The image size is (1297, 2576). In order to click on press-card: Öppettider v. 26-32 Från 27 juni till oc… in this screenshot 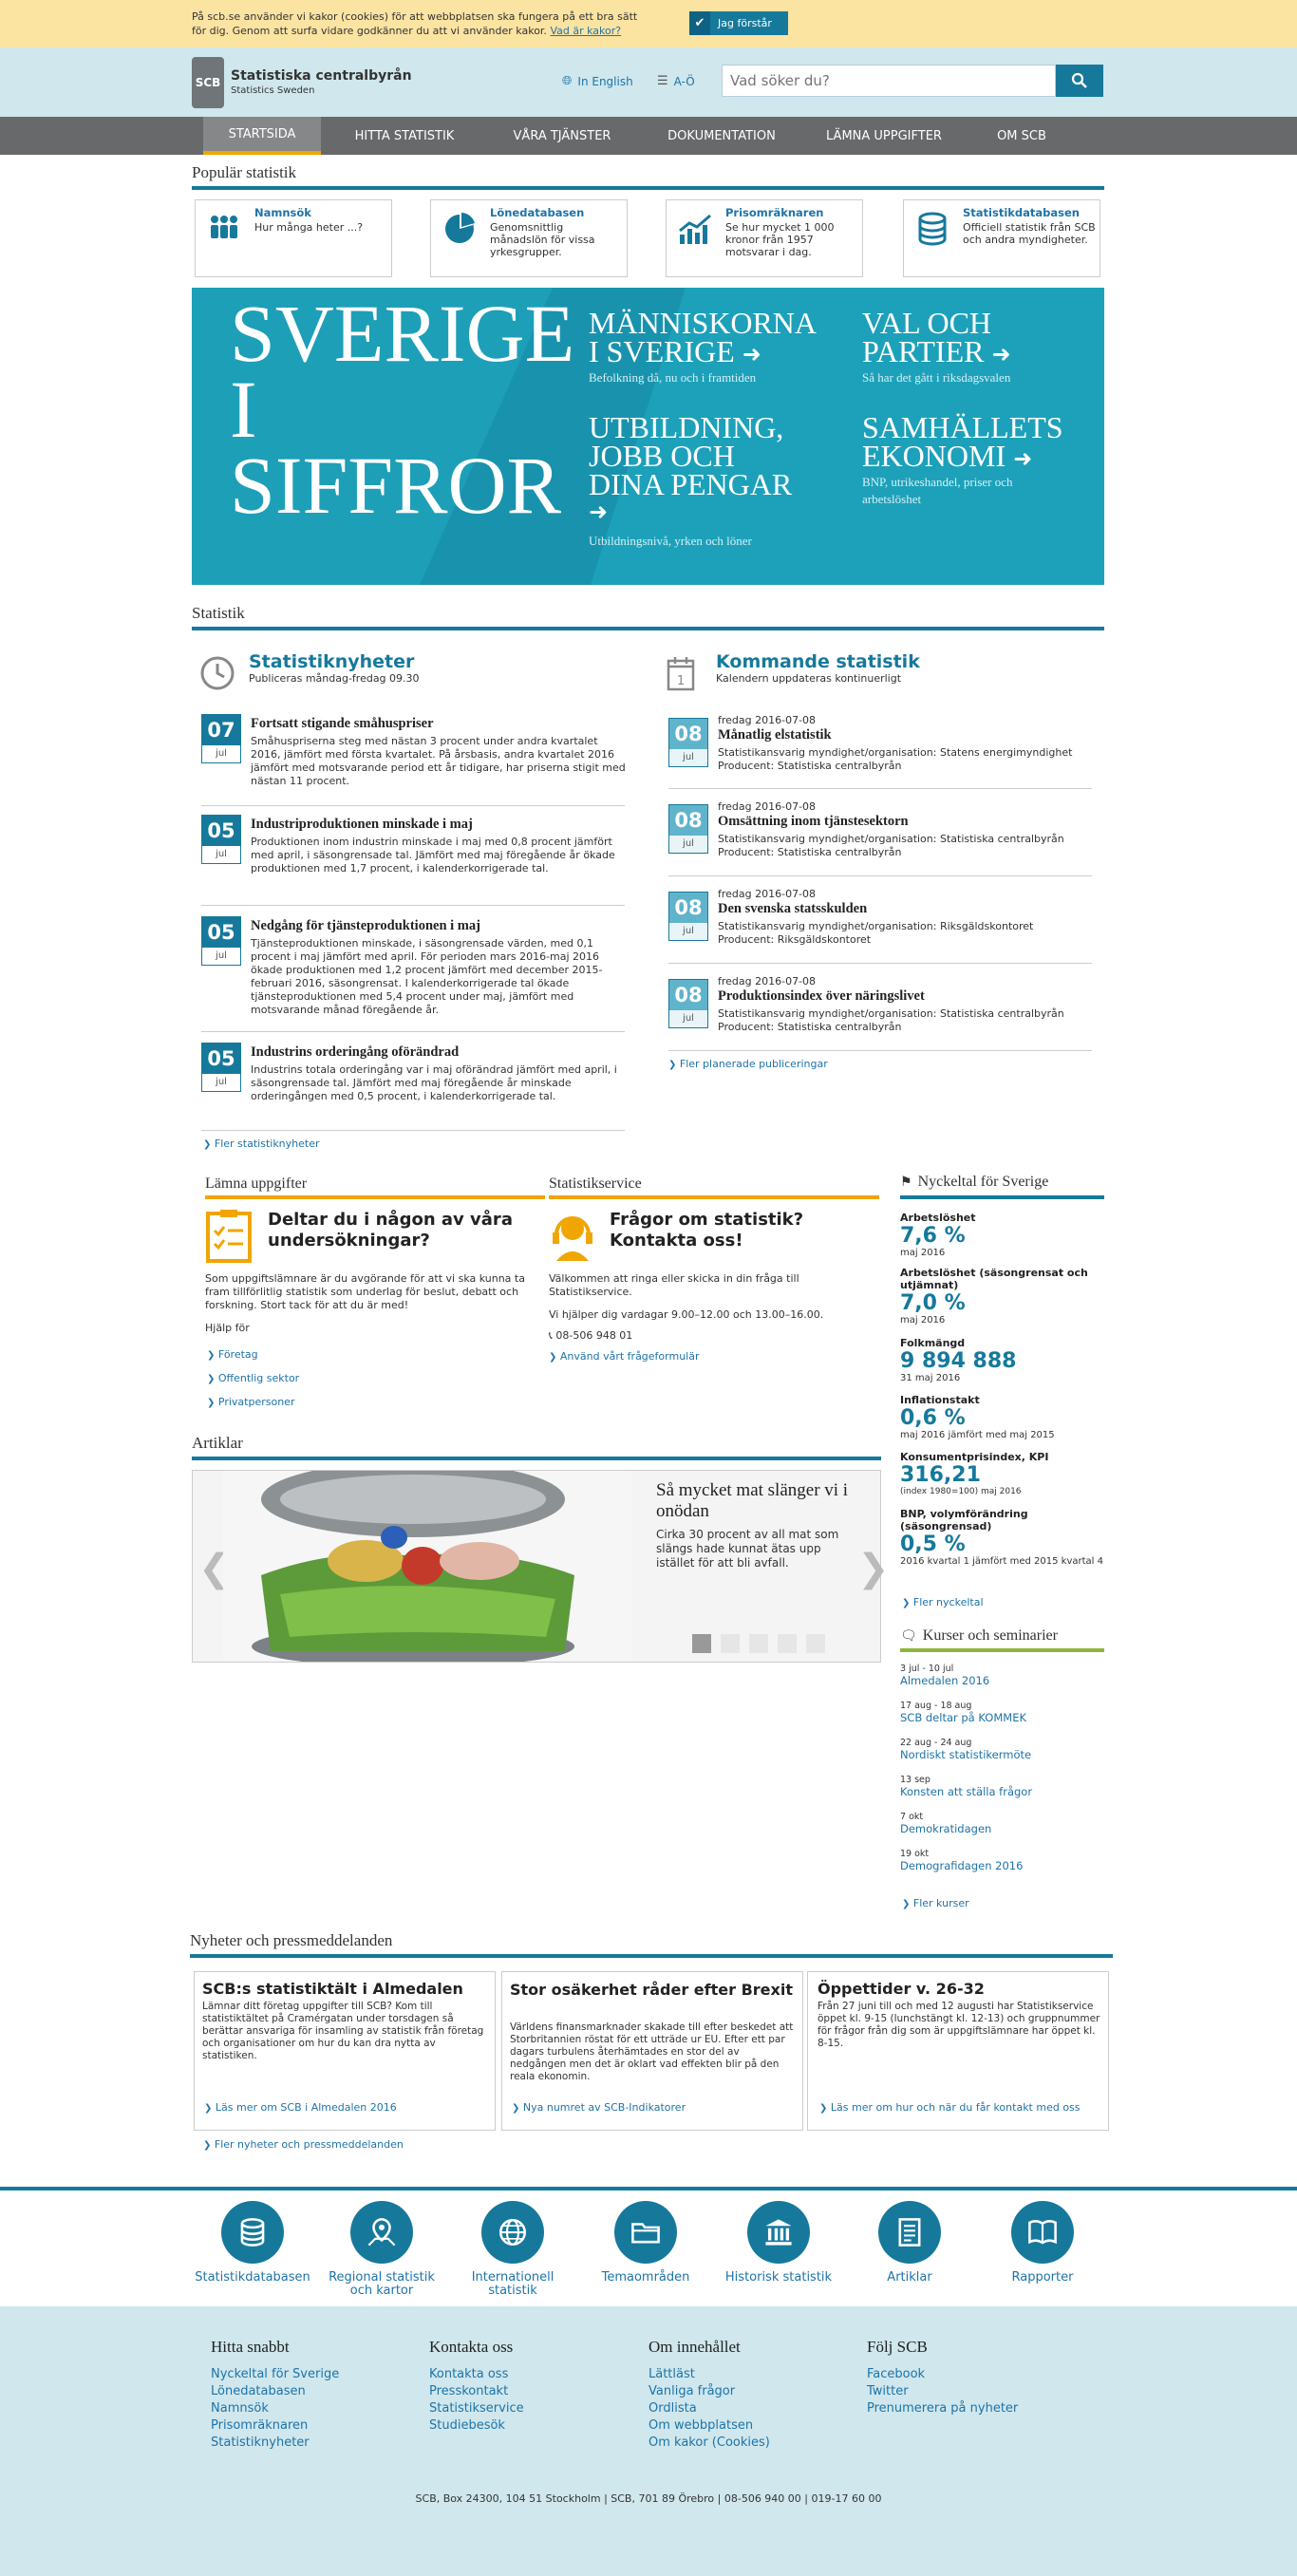, I will do `click(958, 2051)`.